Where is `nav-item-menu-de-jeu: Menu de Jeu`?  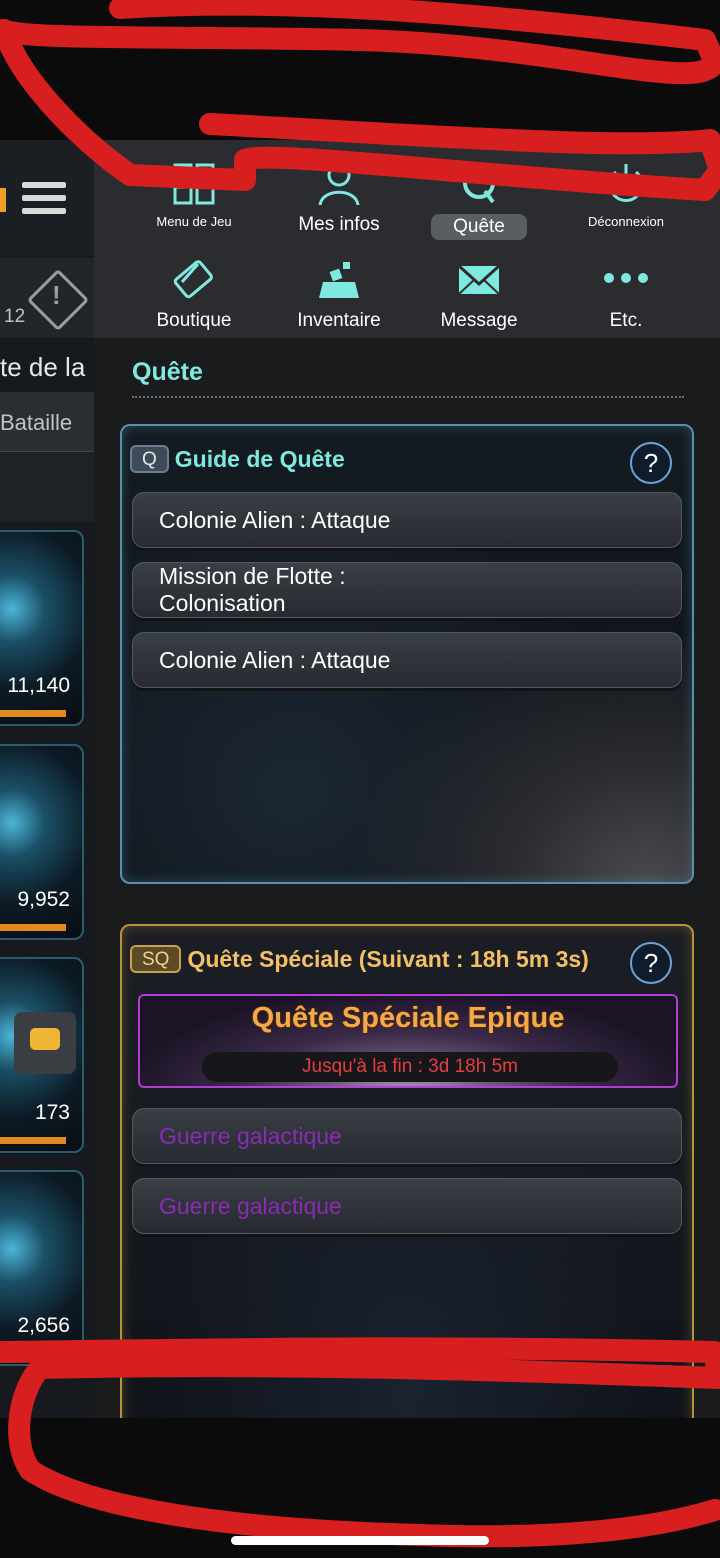
nav-item-menu-de-jeu: Menu de Jeu is located at coordinates (194, 195).